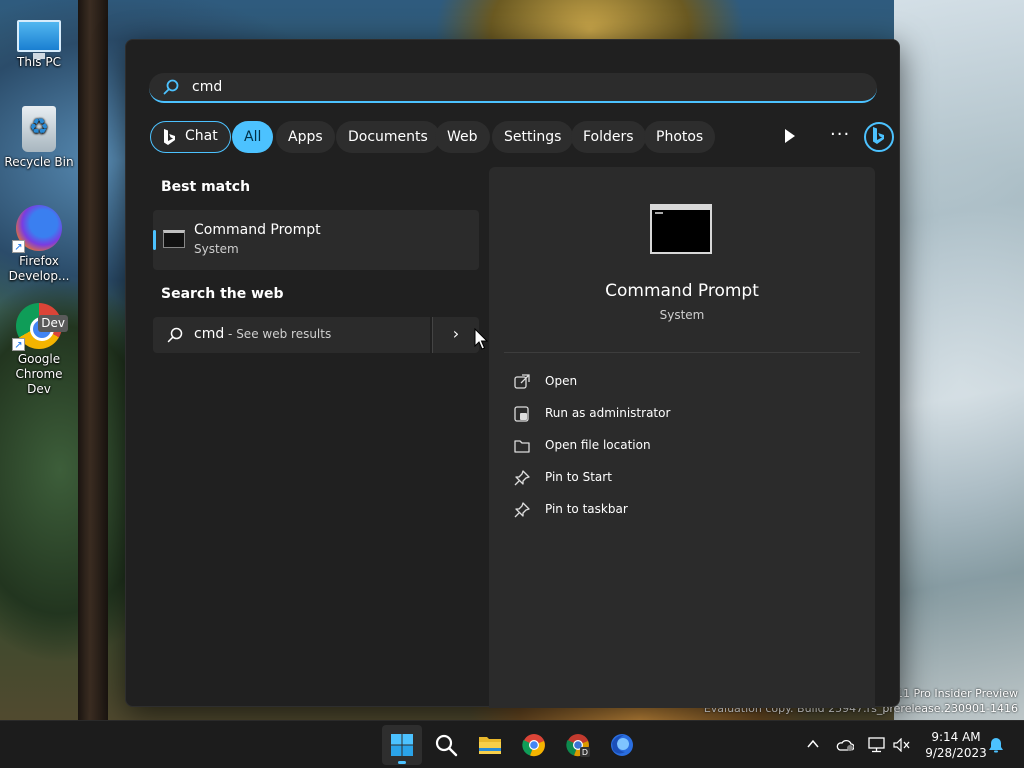 The height and width of the screenshot is (768, 1024). What do you see at coordinates (209, 334) in the screenshot?
I see `web-query: cmd` at bounding box center [209, 334].